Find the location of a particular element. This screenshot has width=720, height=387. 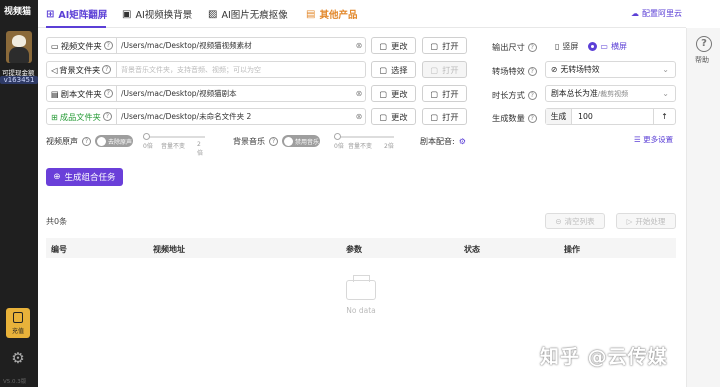

transition-label: 转场特效? is located at coordinates (514, 71).